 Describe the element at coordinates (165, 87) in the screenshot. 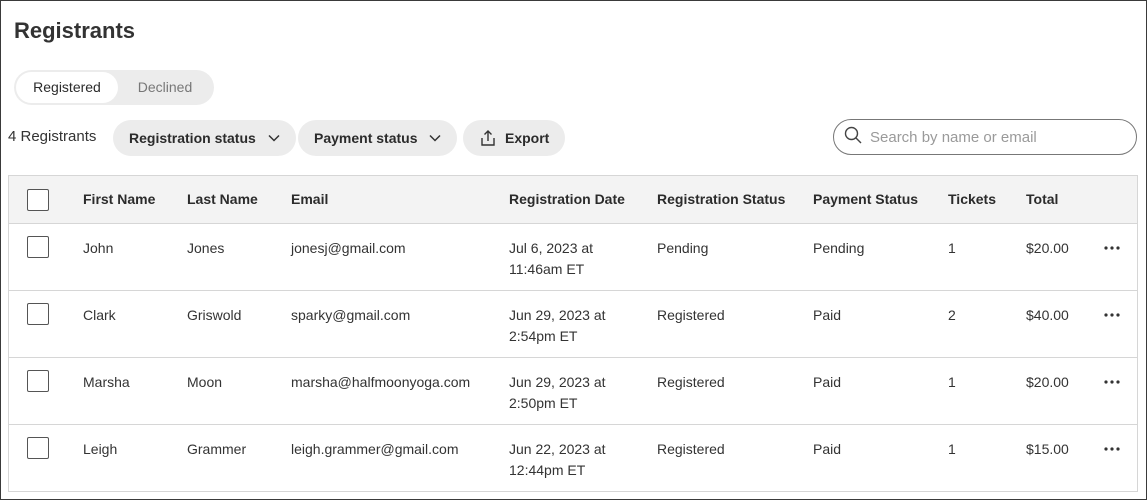

I see `tab-declined: Declined` at that location.